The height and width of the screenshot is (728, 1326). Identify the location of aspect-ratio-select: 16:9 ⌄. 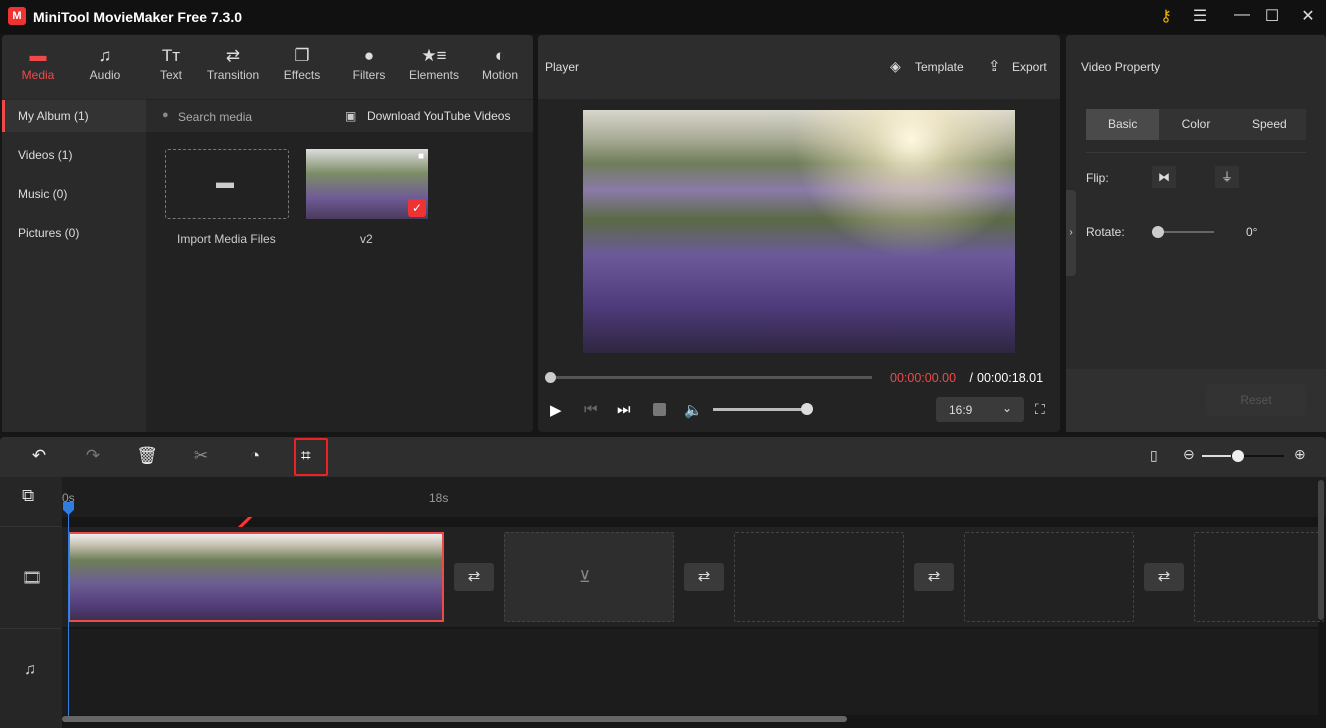
(980, 409).